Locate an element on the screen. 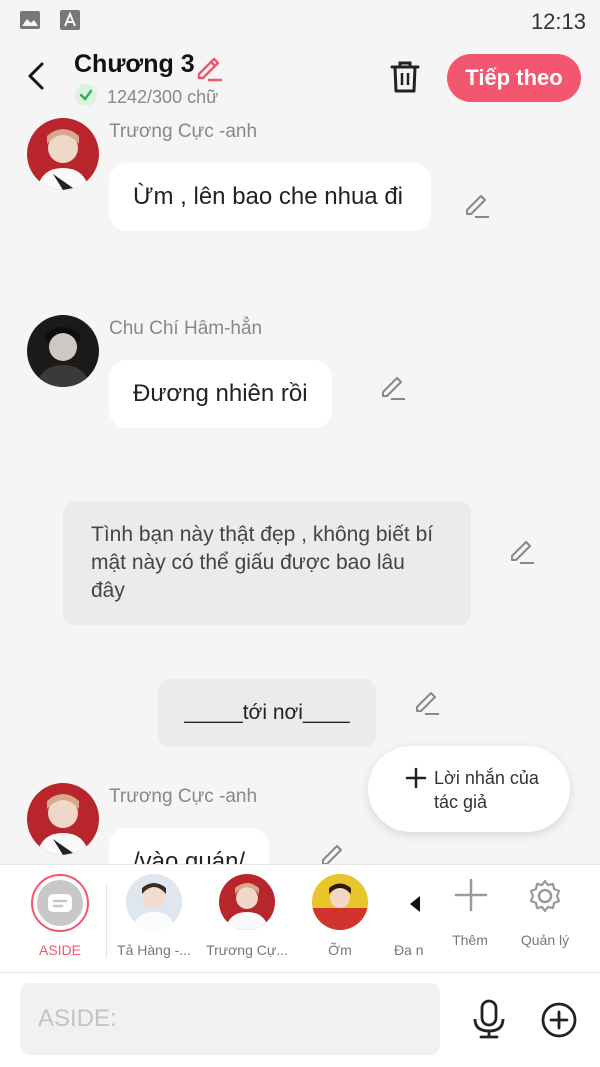  character-item: Ỡm is located at coordinates (340, 919).